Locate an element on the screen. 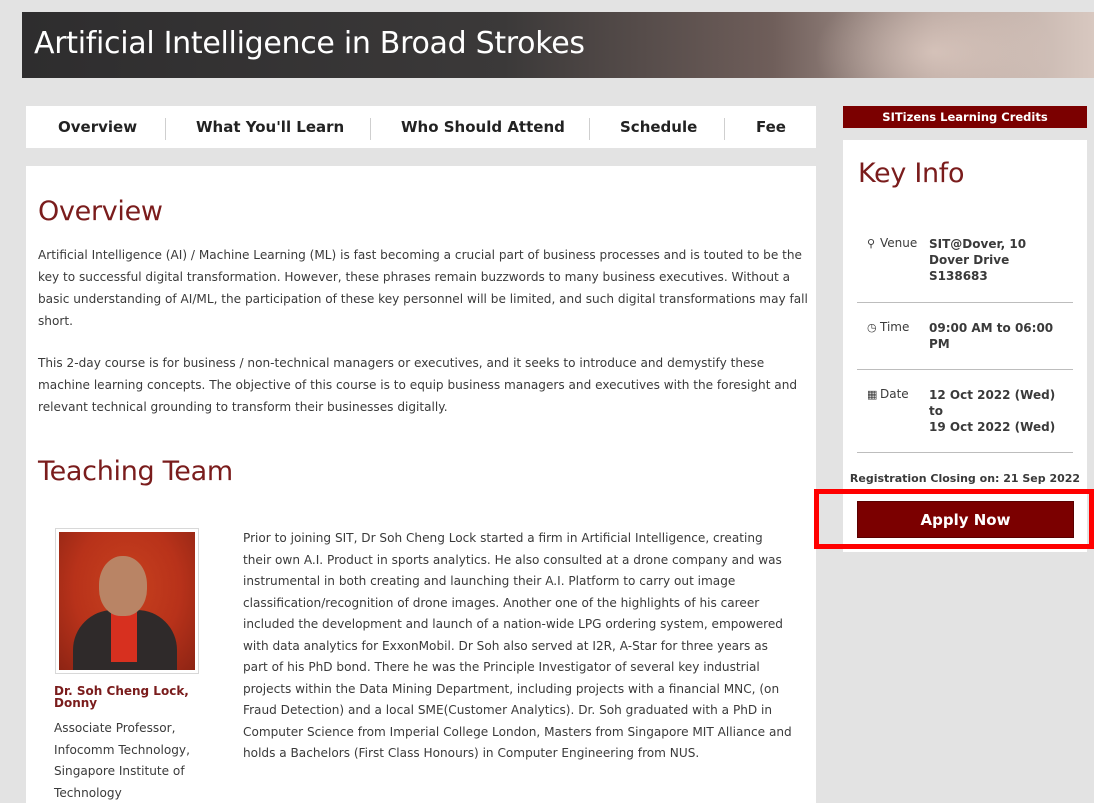 The width and height of the screenshot is (1094, 803). overview-heading: Overview is located at coordinates (100, 211).